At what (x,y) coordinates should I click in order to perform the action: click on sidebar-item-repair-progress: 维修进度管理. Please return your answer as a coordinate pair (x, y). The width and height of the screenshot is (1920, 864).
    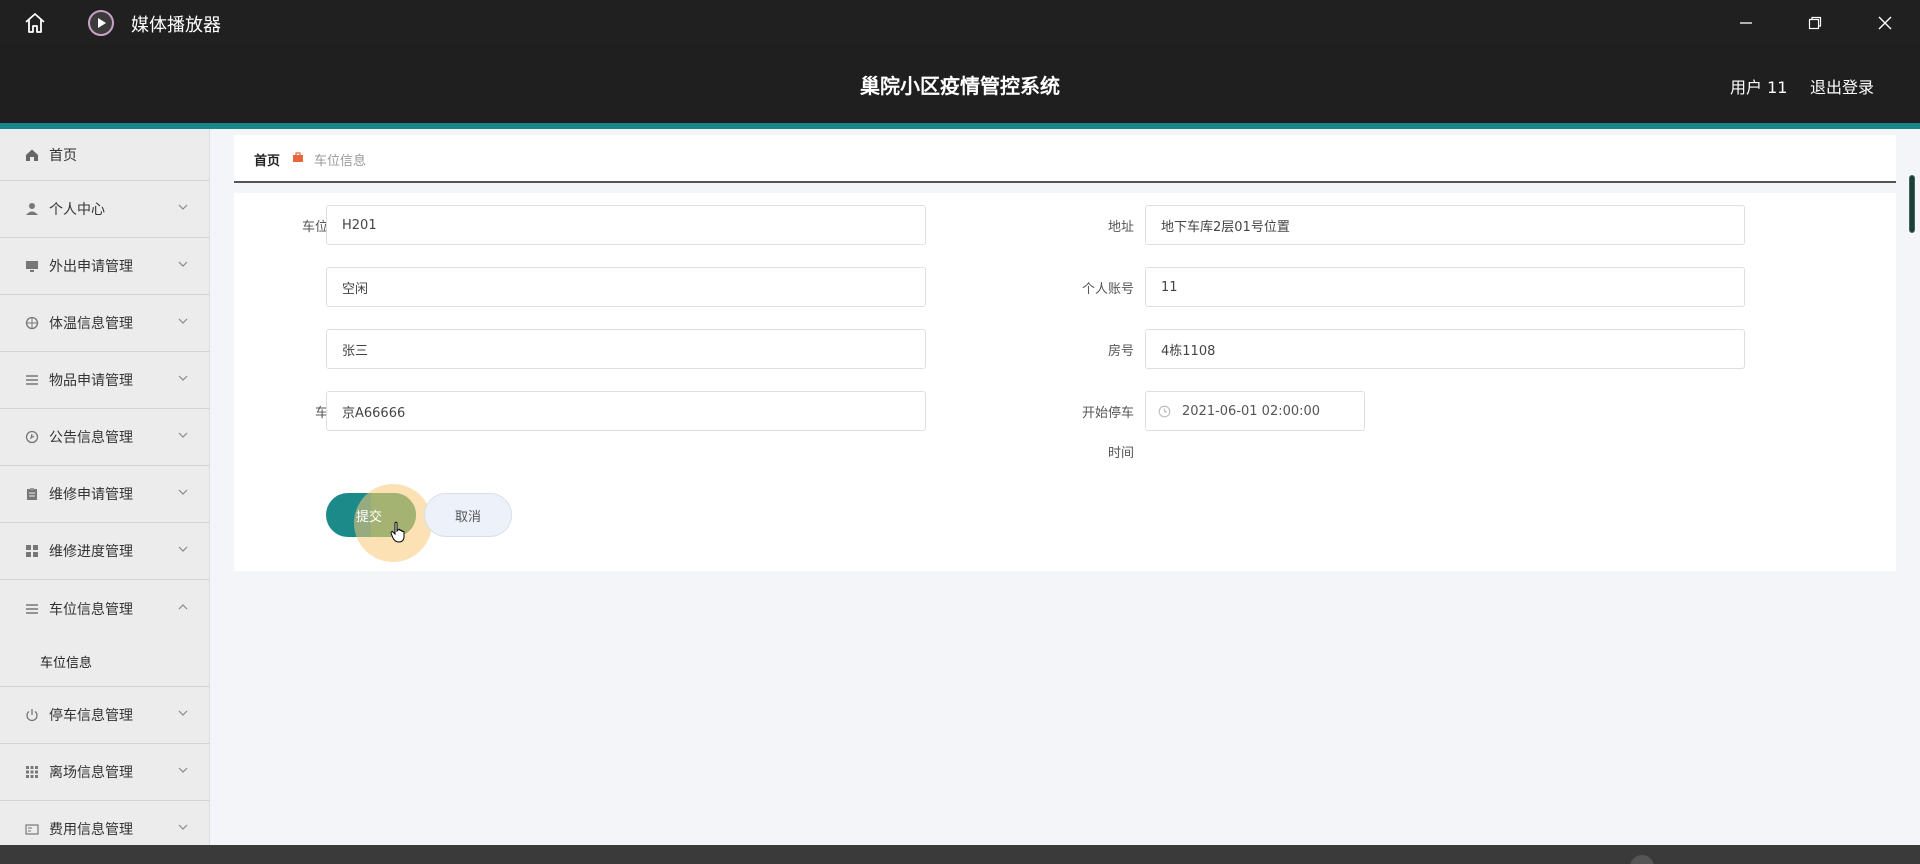
    Looking at the image, I should click on (104, 551).